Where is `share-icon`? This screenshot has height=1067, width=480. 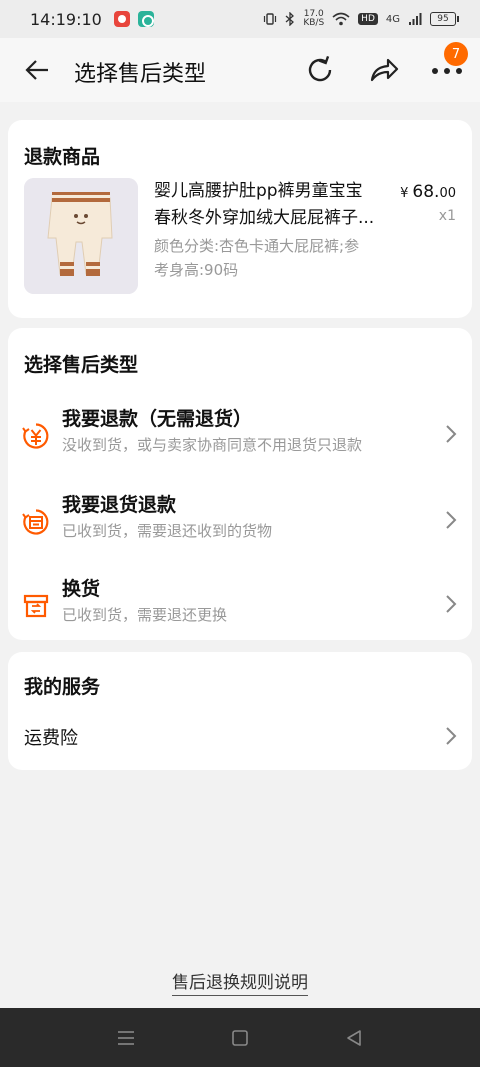 share-icon is located at coordinates (384, 70).